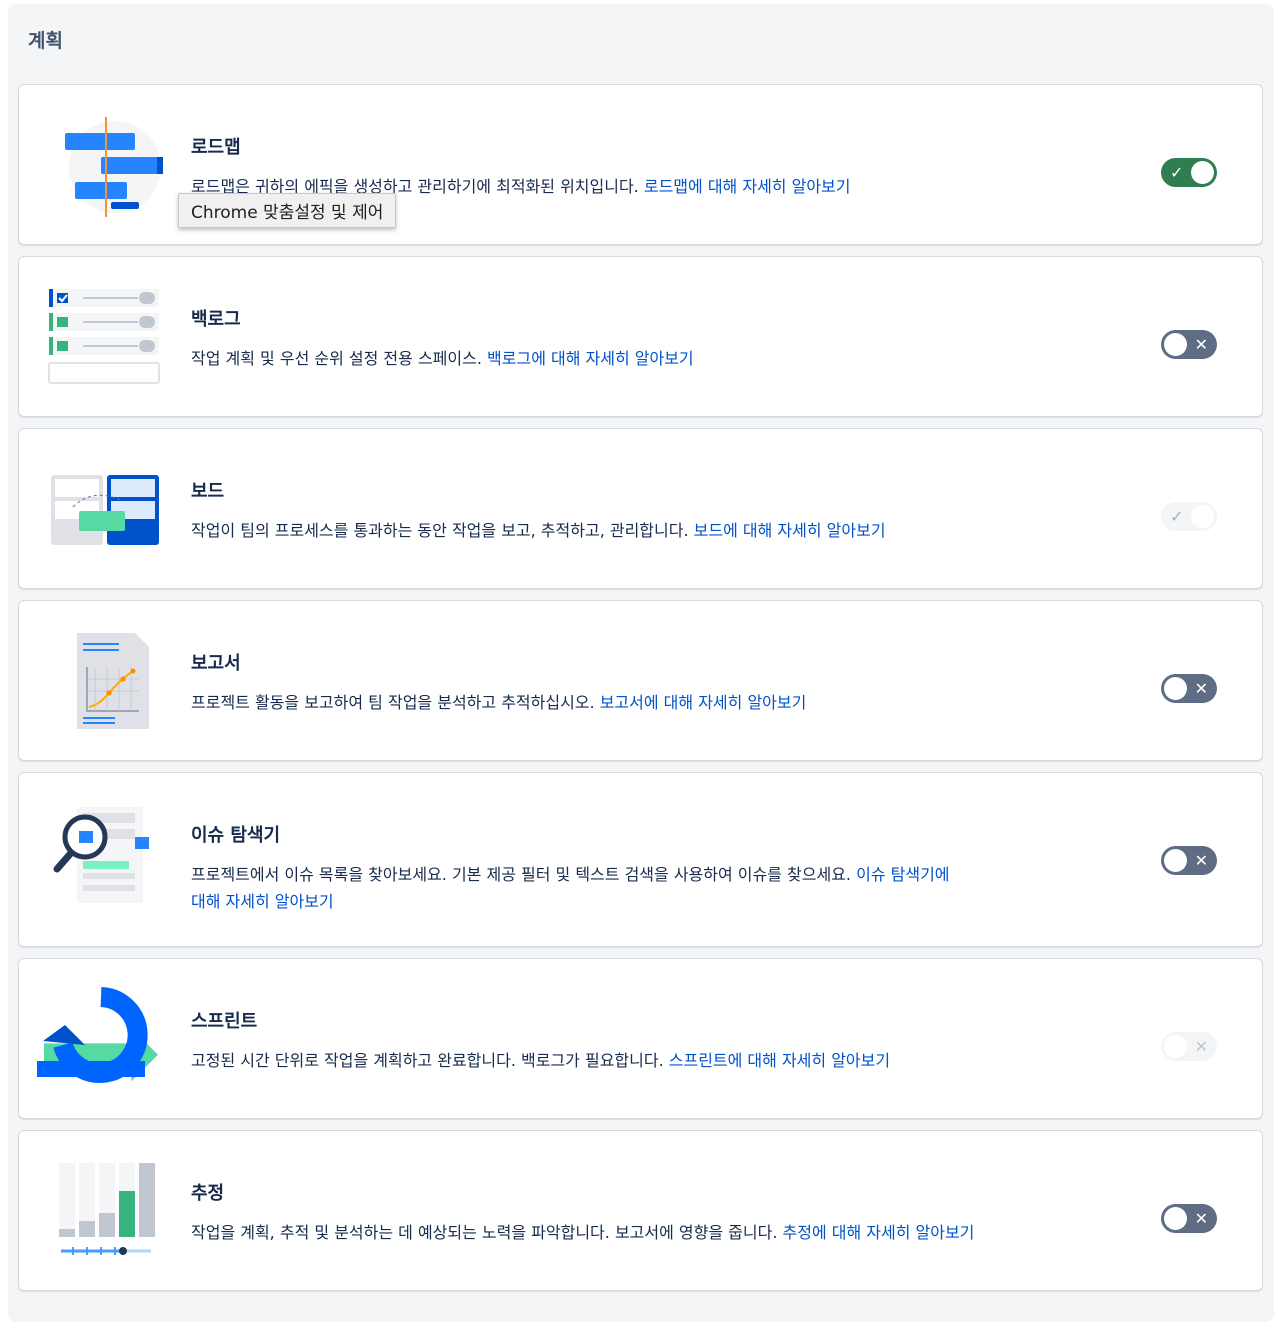 This screenshot has height=1330, width=1280. I want to click on description-text: 고정된 시간 단위로 작업을 계획하고 완료합니다. 백로그가 필요합니다., so click(427, 1060).